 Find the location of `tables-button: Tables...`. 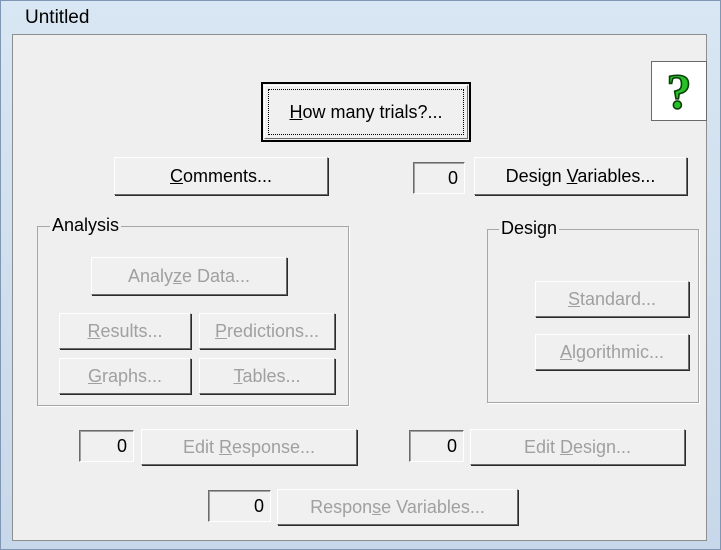

tables-button: Tables... is located at coordinates (267, 376).